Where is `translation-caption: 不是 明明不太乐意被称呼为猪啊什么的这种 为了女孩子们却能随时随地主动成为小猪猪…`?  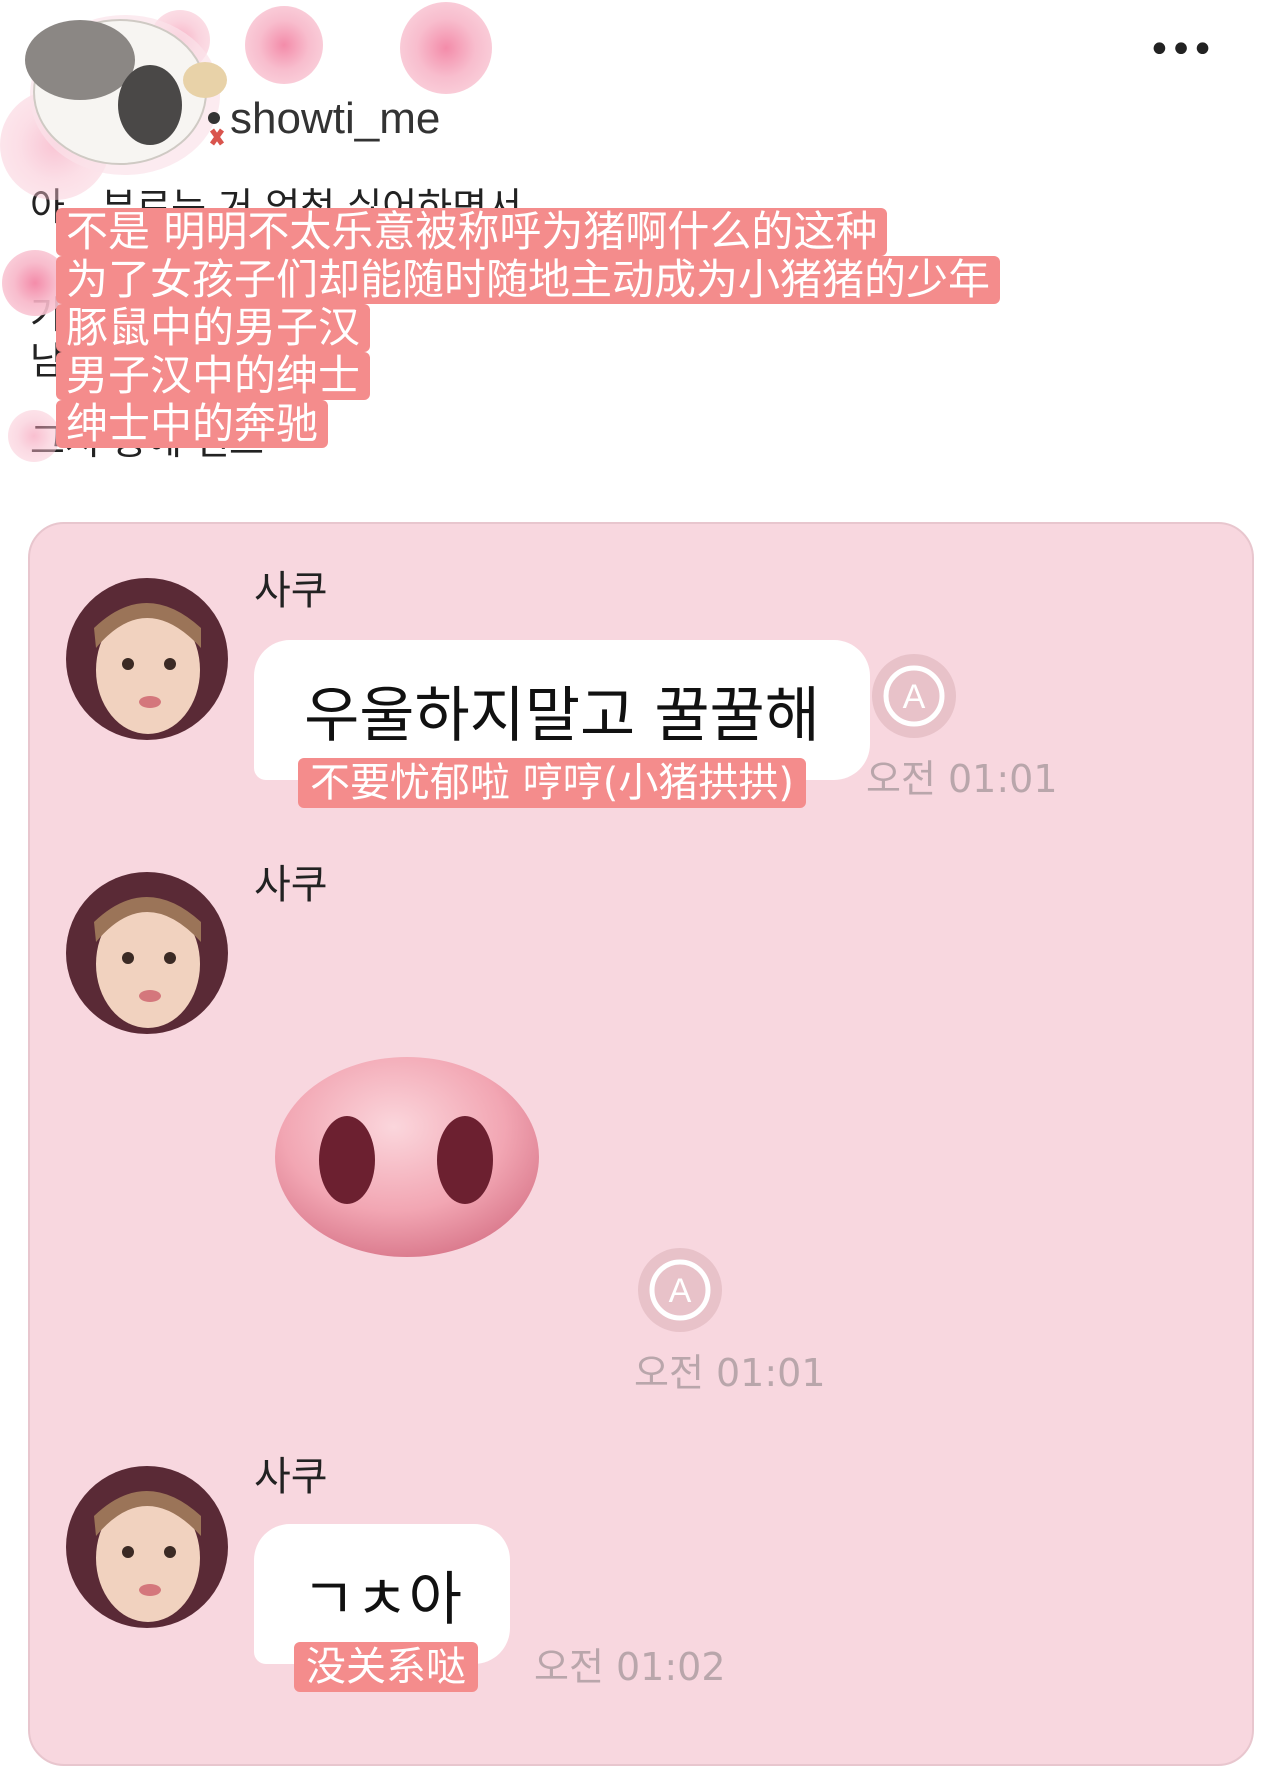 translation-caption: 不是 明明不太乐意被称呼为猪啊什么的这种 为了女孩子们却能随时随地主动成为小猪猪… is located at coordinates (528, 328).